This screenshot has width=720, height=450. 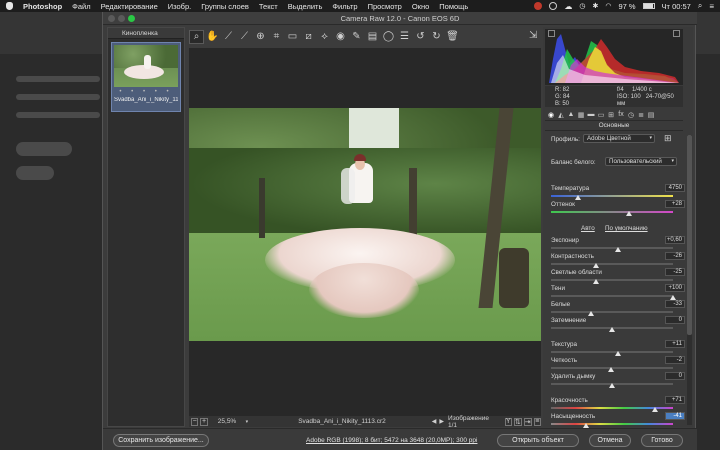 What do you see at coordinates (236, 421) in the screenshot?
I see `zoom-level: 25,5%` at bounding box center [236, 421].